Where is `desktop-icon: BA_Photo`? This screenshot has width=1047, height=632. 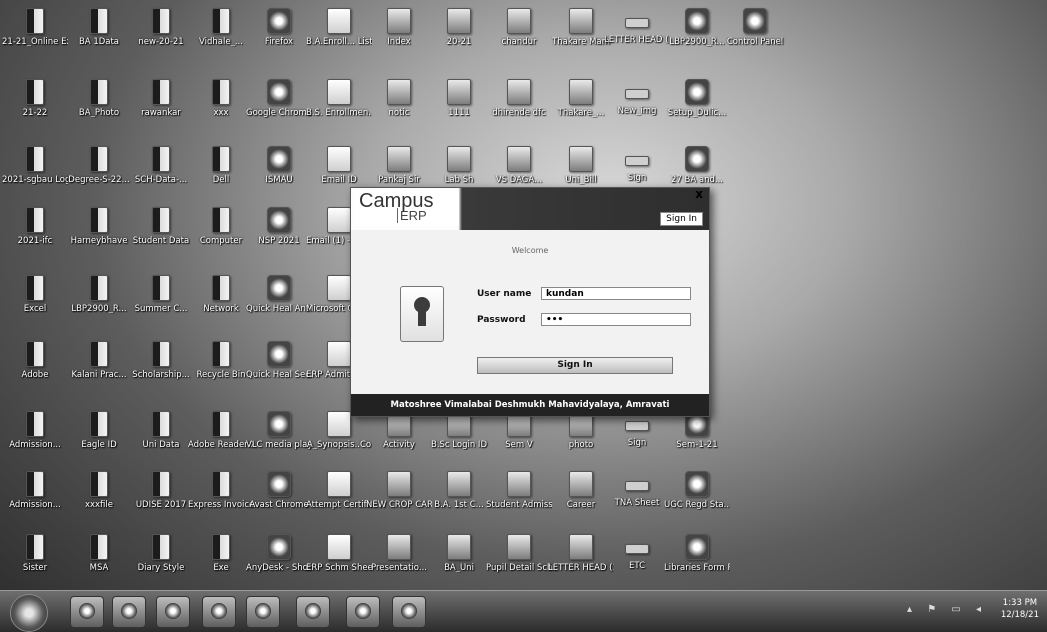 desktop-icon: BA_Photo is located at coordinates (99, 109).